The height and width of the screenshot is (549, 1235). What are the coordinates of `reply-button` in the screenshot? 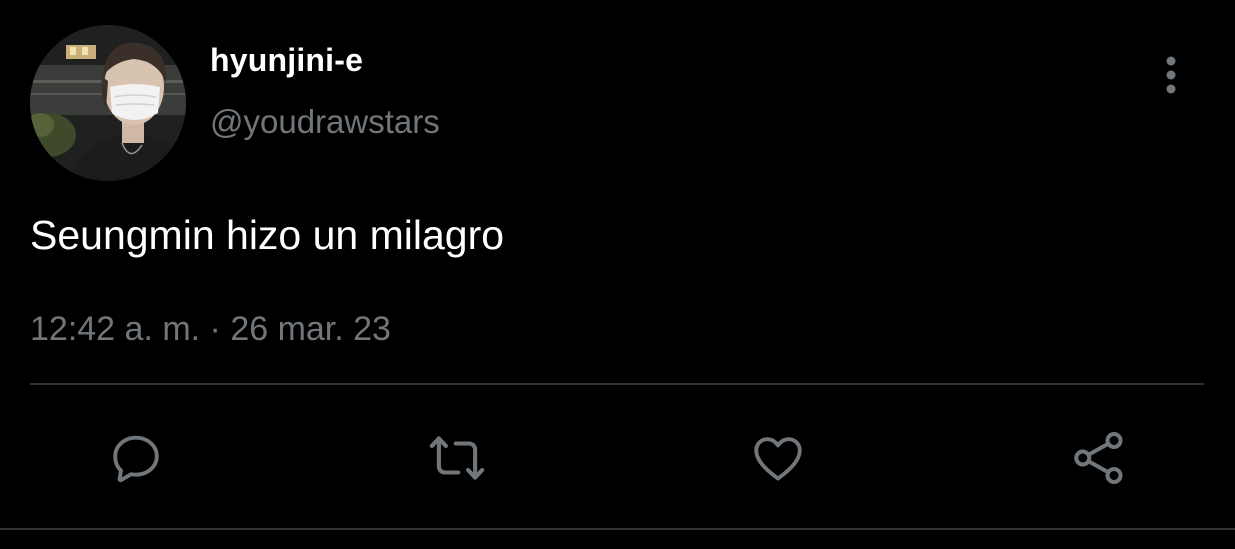 It's located at (136, 458).